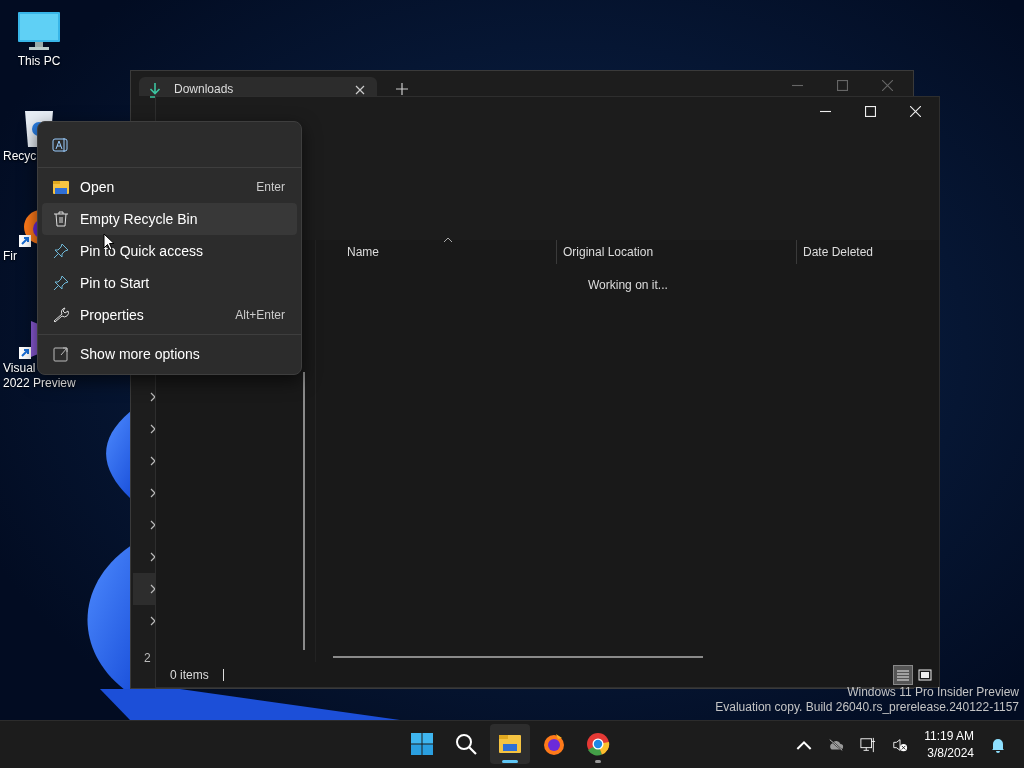 The width and height of the screenshot is (1024, 768). I want to click on bell-icon, so click(998, 744).